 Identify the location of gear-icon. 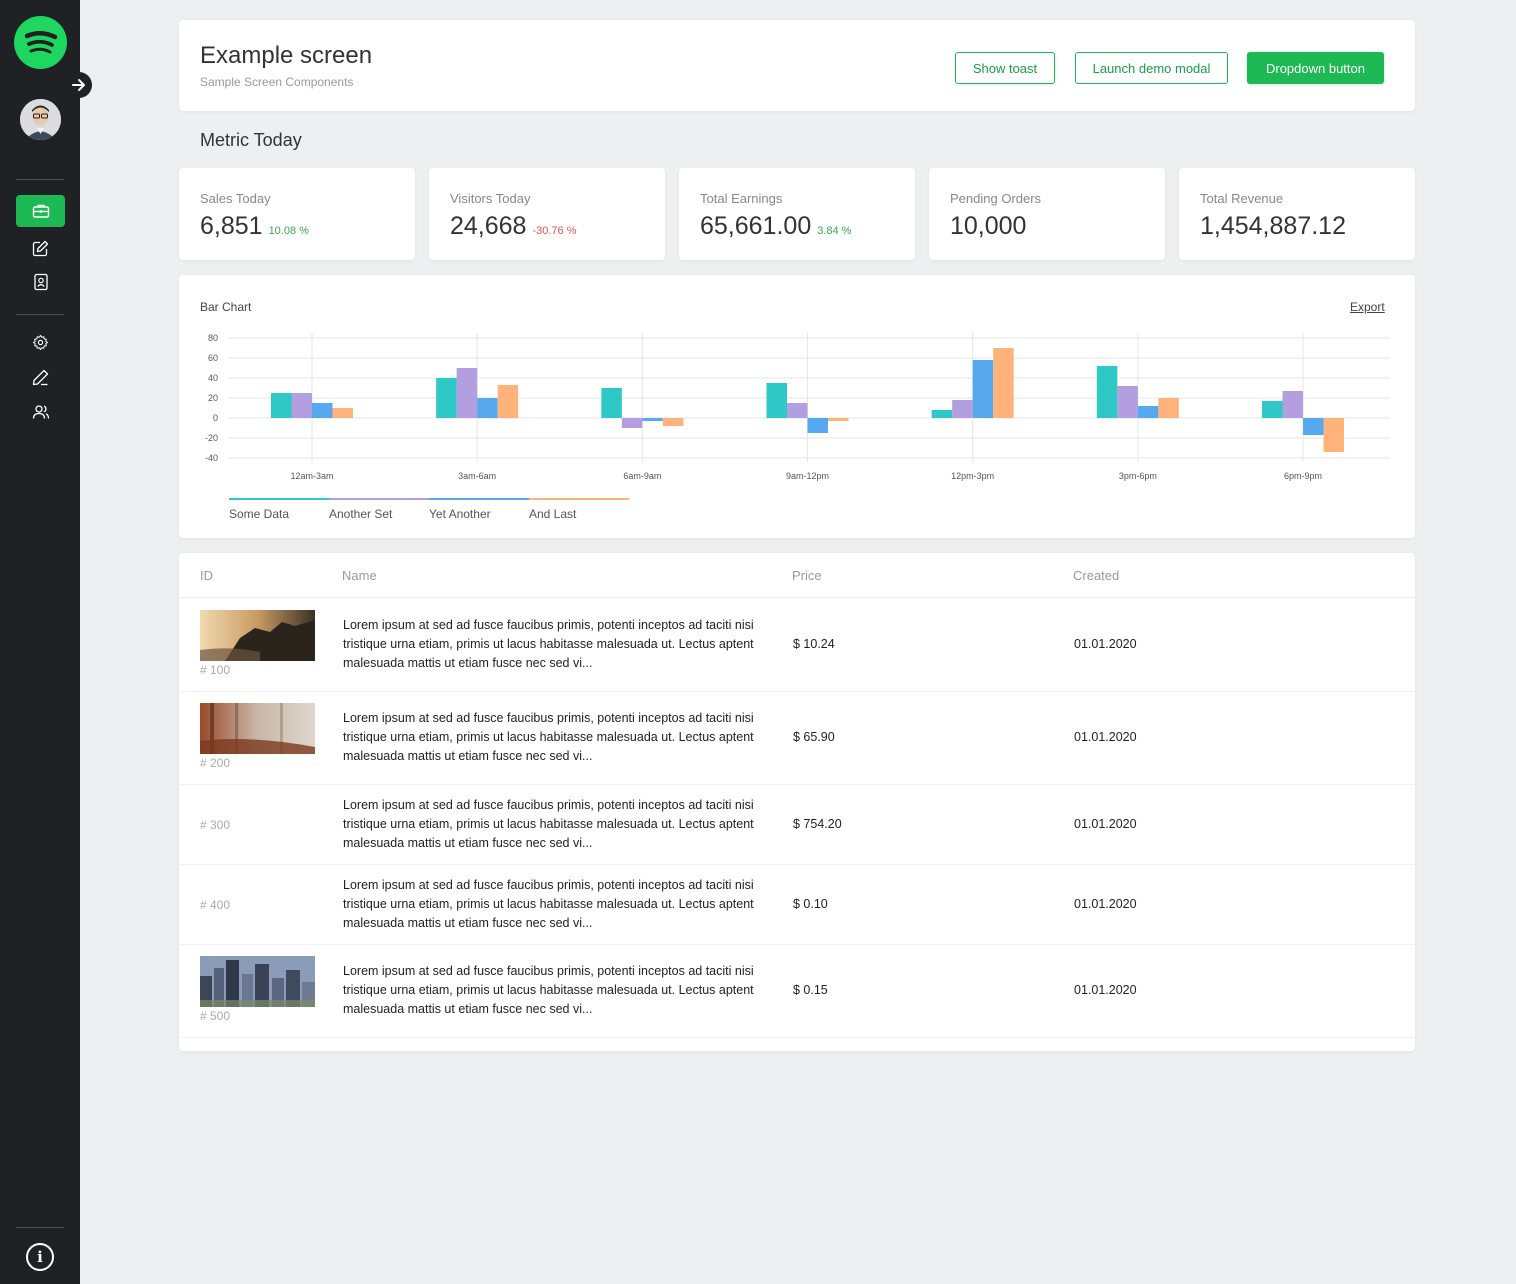
(40, 342).